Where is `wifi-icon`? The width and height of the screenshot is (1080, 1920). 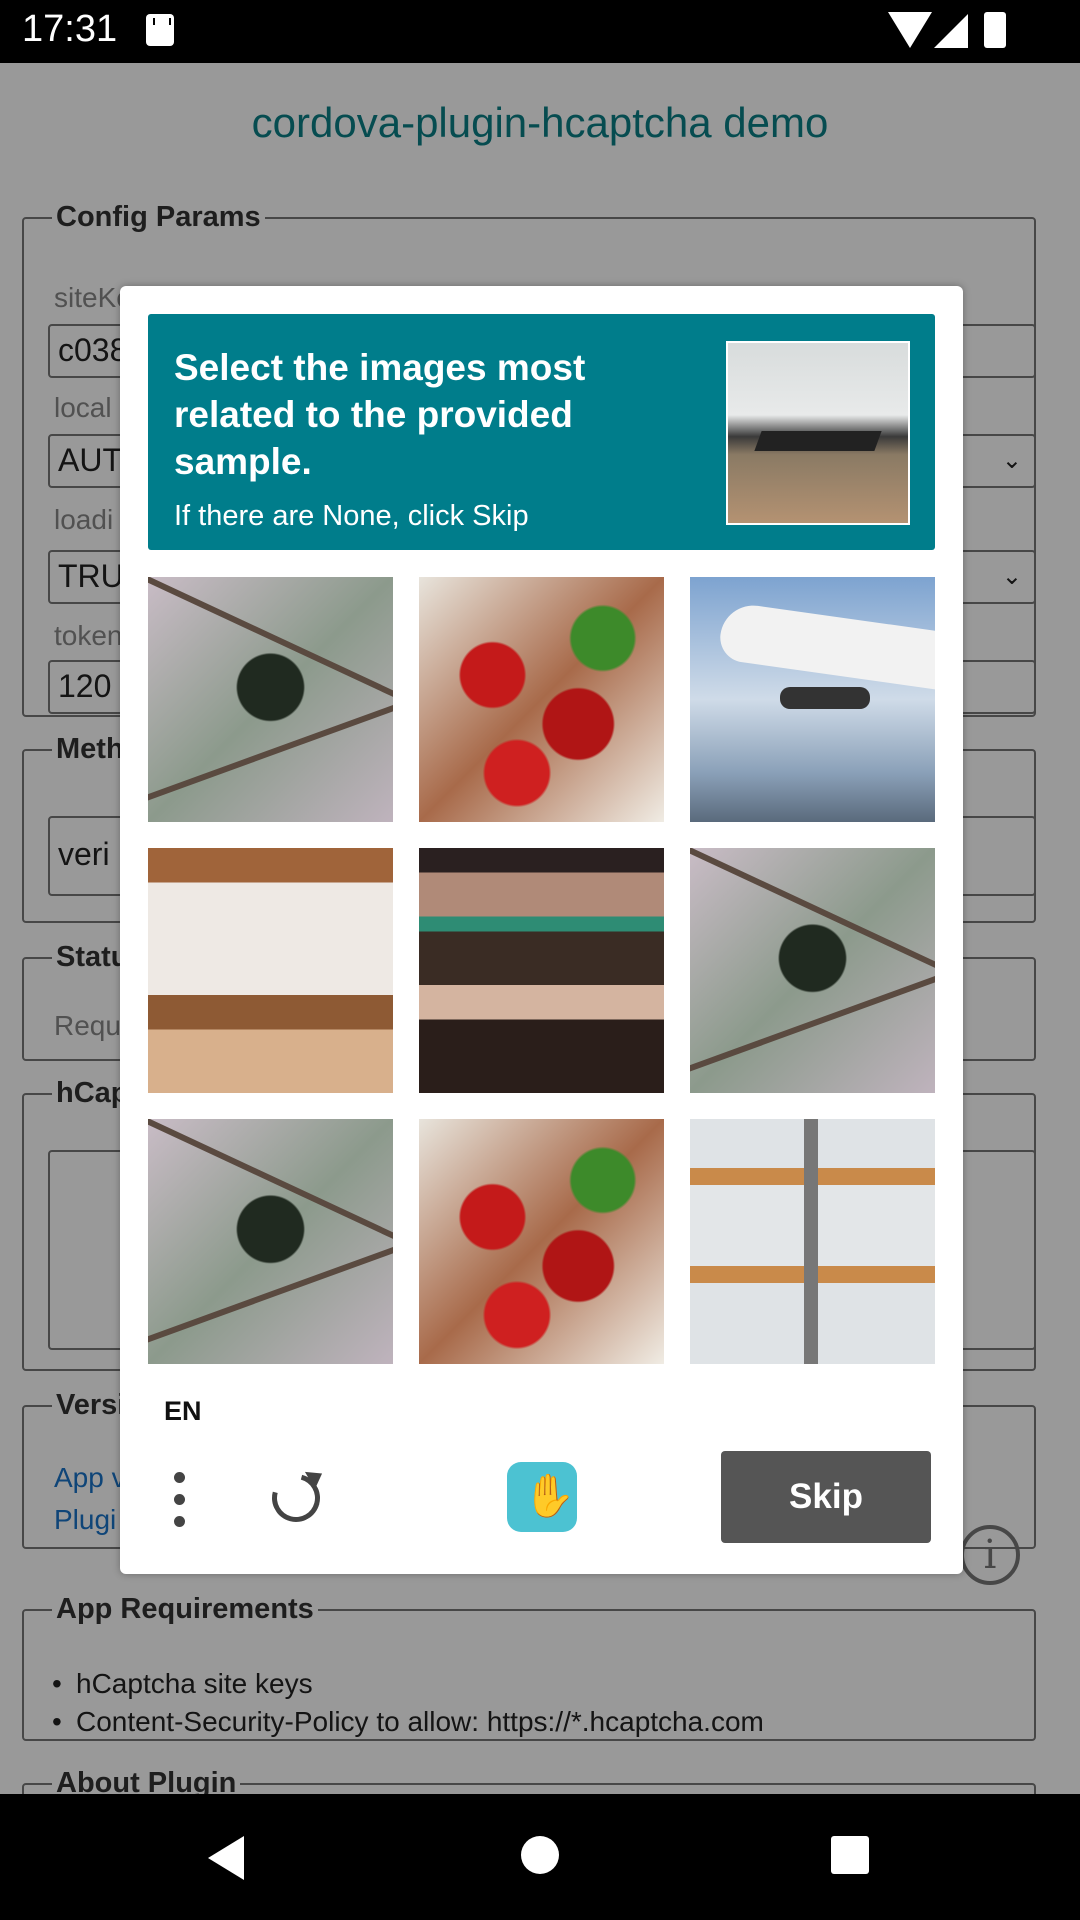
wifi-icon is located at coordinates (910, 30).